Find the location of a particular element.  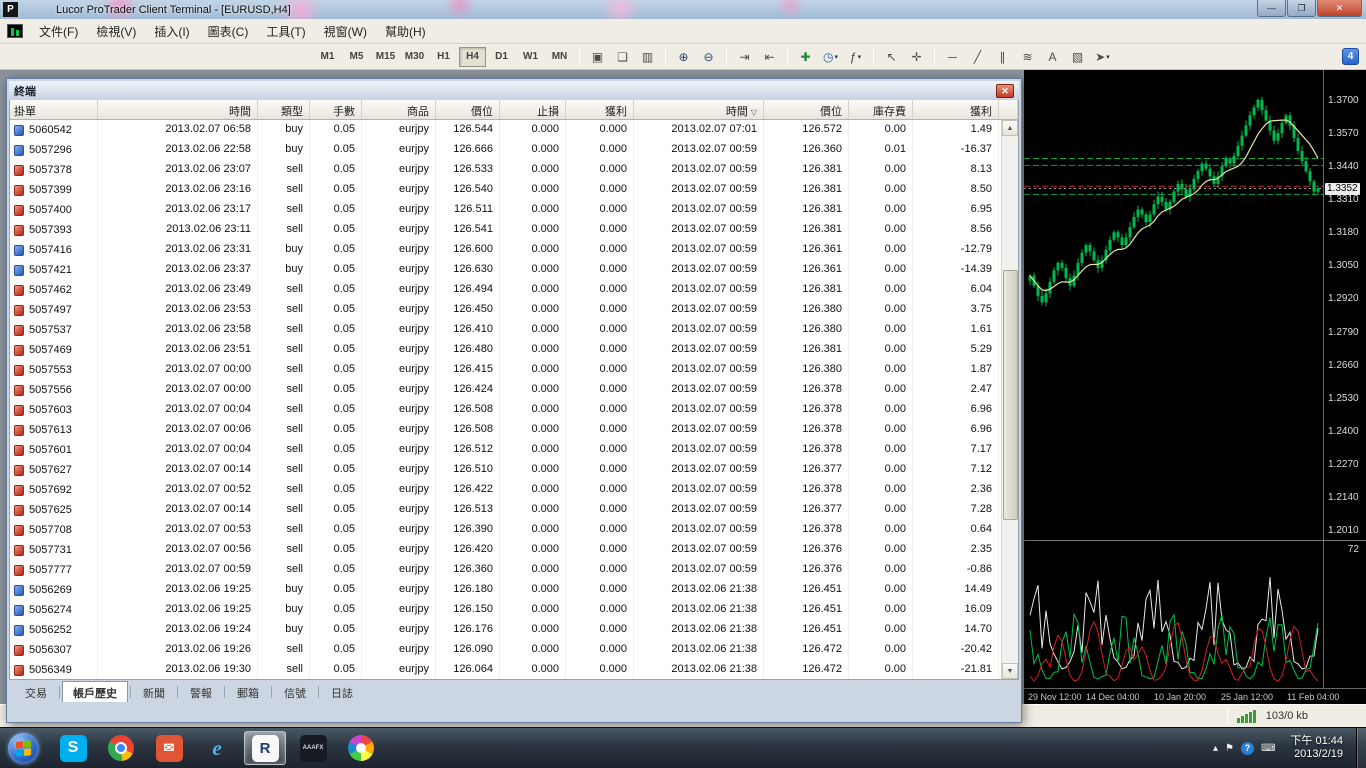

tab-4: 郵箱 is located at coordinates (248, 691).